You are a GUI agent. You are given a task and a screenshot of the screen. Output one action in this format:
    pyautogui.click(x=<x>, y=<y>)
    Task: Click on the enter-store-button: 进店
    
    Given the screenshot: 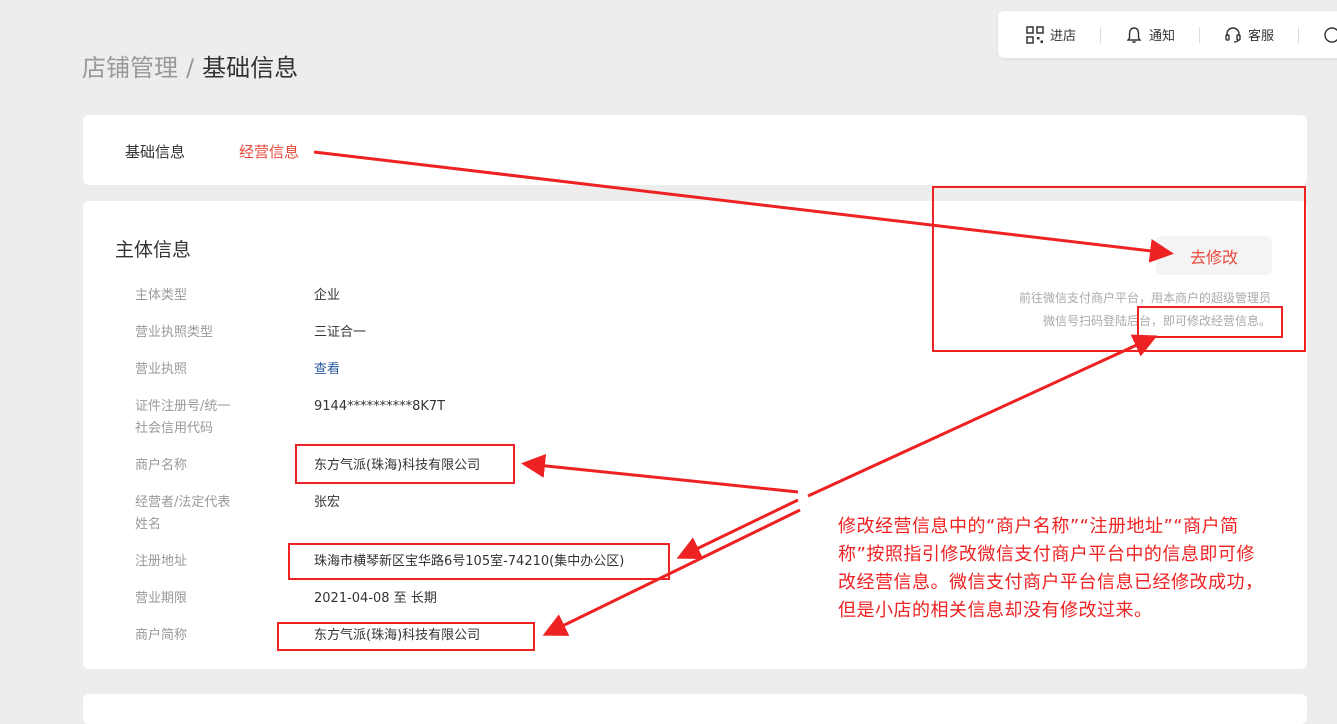 What is the action you would take?
    pyautogui.click(x=1051, y=34)
    